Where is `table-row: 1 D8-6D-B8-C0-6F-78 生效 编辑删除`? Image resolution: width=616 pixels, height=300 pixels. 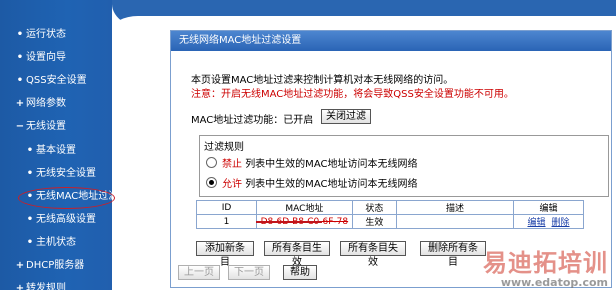 table-row: 1 D8-6D-B8-C0-6F-78 生效 编辑删除 is located at coordinates (389, 221).